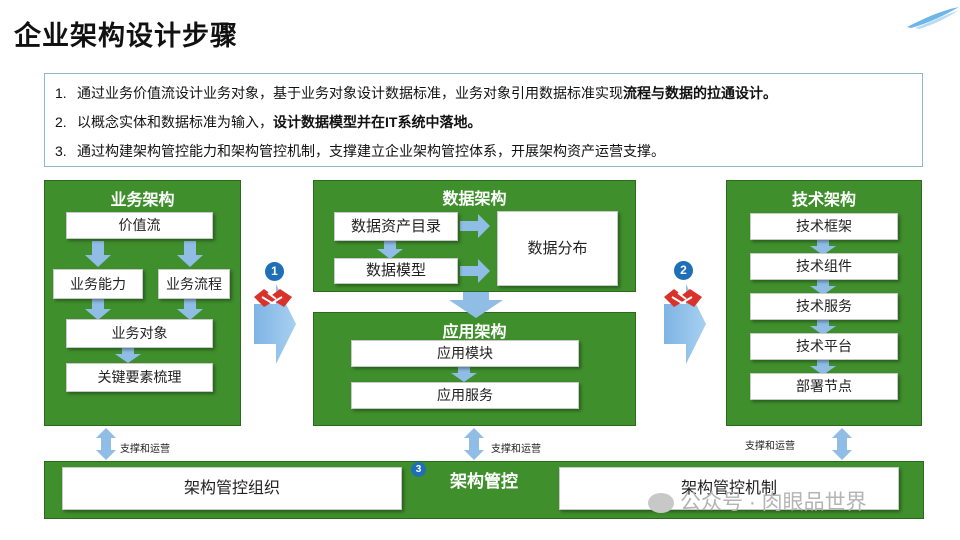  Describe the element at coordinates (465, 395) in the screenshot. I see `application-service-box: 应用服务` at that location.